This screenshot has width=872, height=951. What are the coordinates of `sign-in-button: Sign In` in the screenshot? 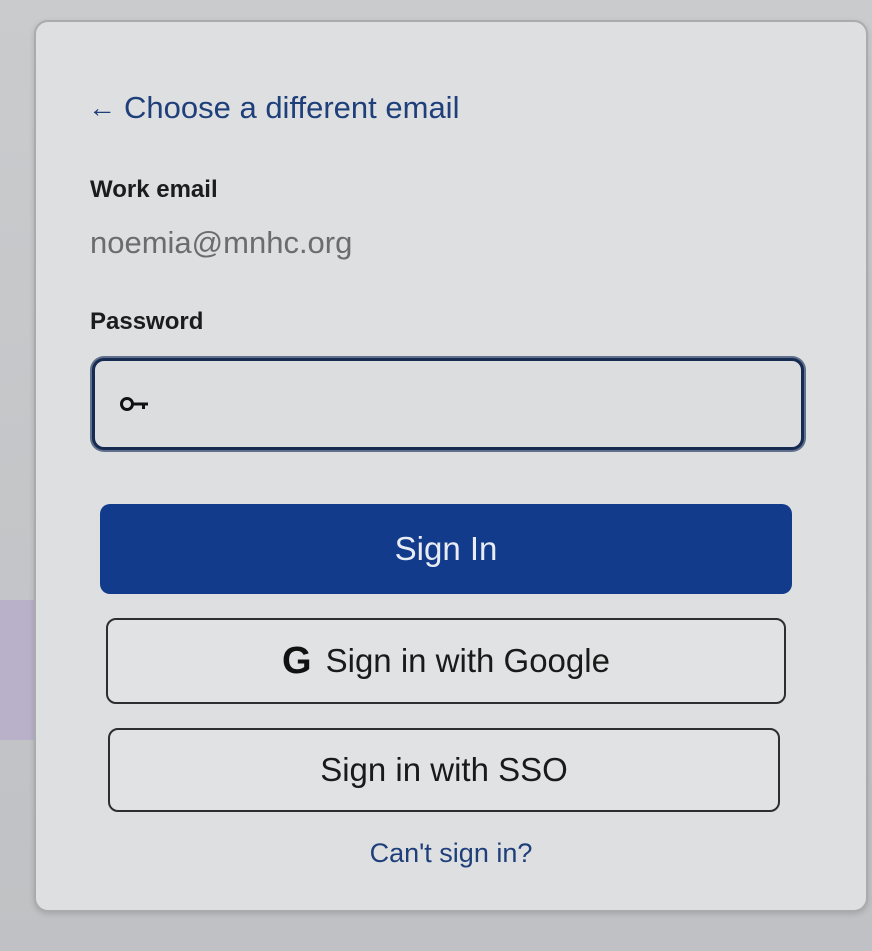 It's located at (446, 549).